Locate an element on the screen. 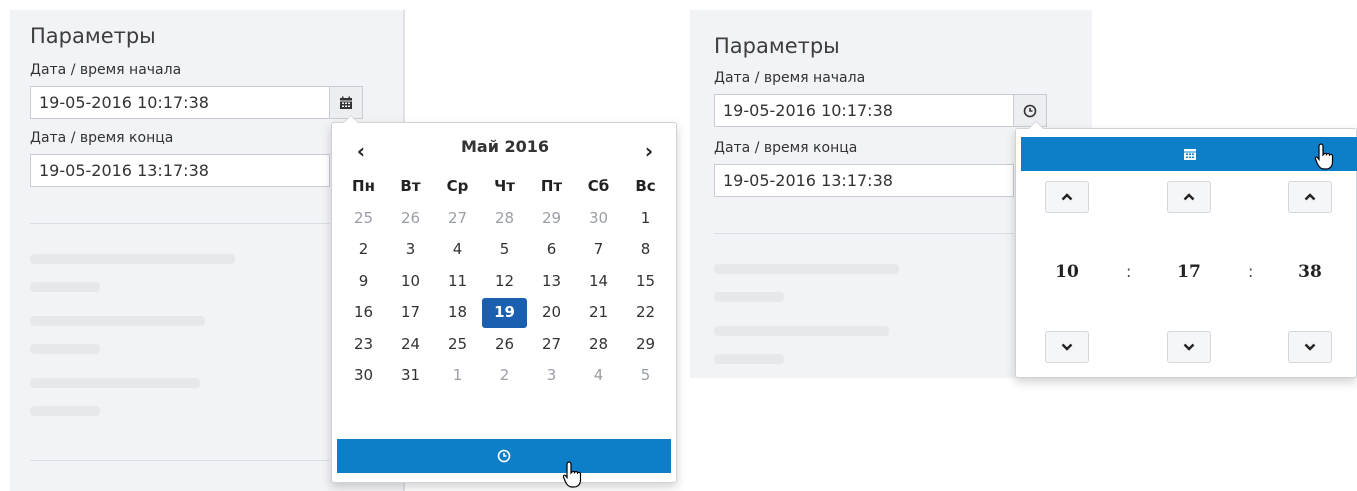  hour-down-col is located at coordinates (1067, 347).